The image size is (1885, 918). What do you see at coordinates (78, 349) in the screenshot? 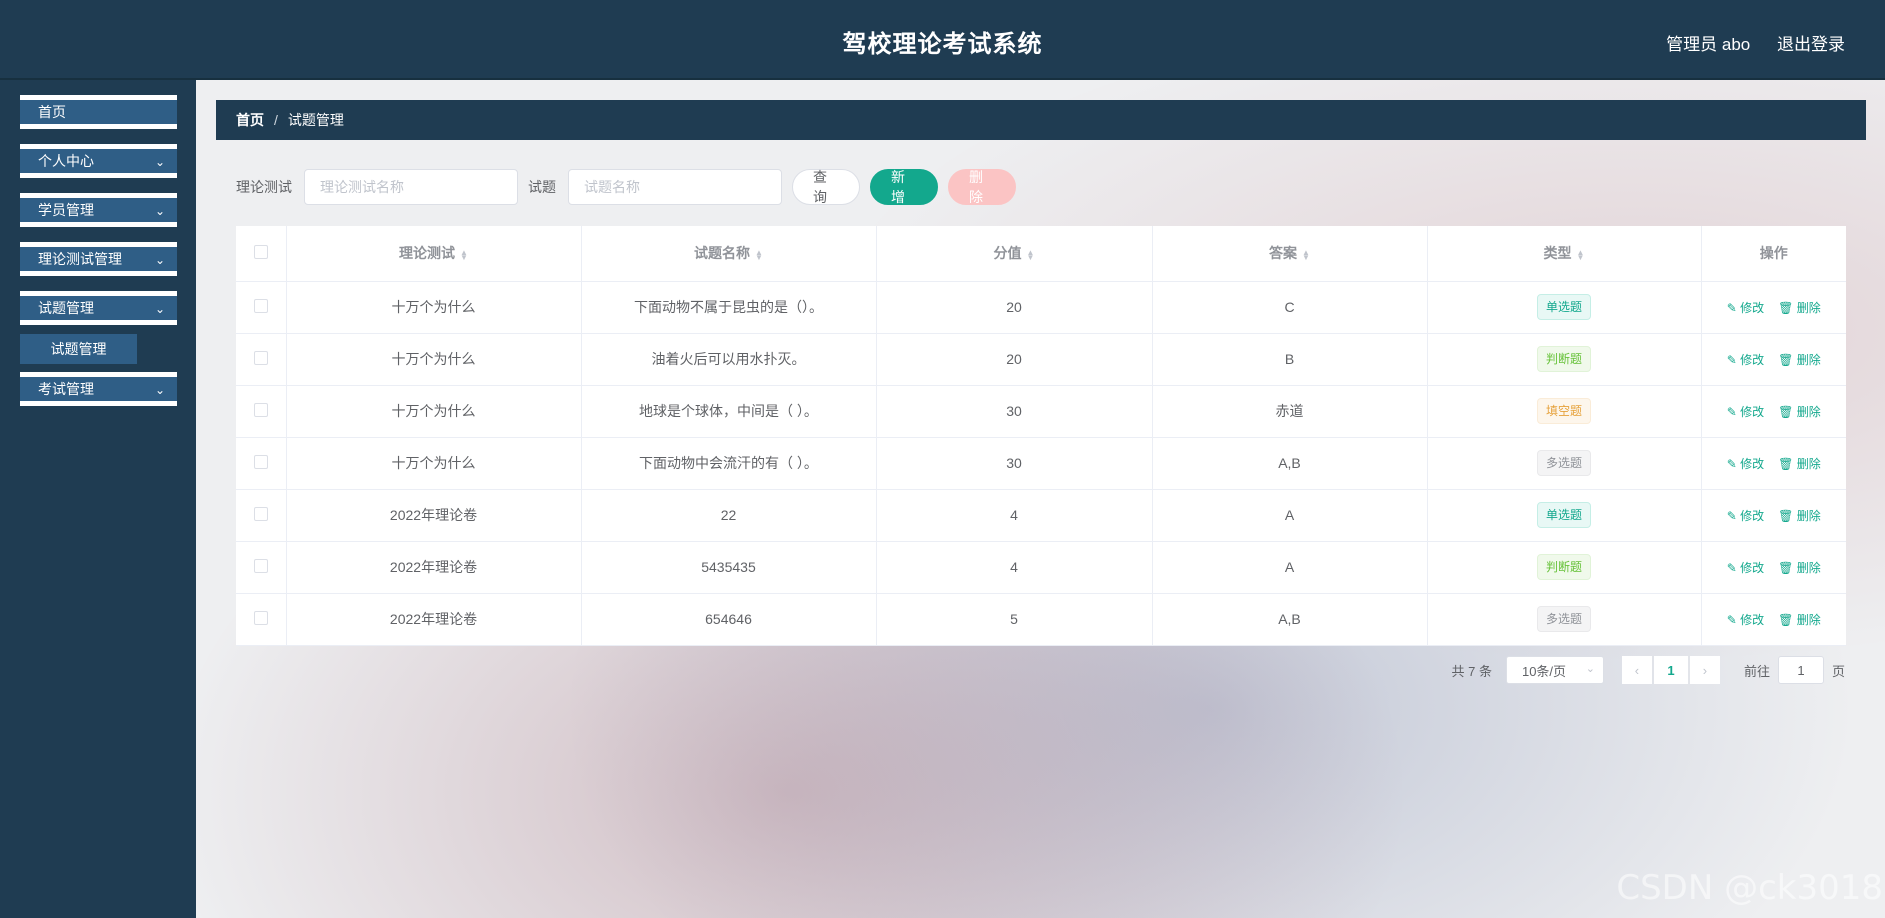
I see `sidebar-subitem-questions: 试题管理` at bounding box center [78, 349].